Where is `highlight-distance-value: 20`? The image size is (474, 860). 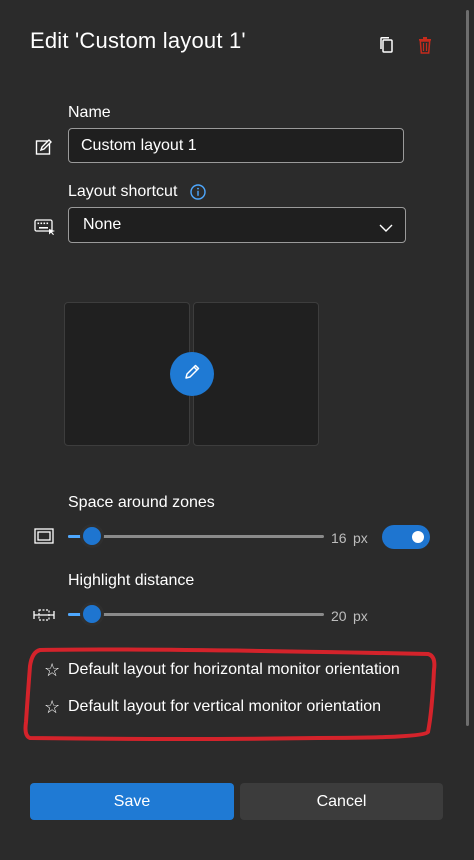 highlight-distance-value: 20 is located at coordinates (339, 616).